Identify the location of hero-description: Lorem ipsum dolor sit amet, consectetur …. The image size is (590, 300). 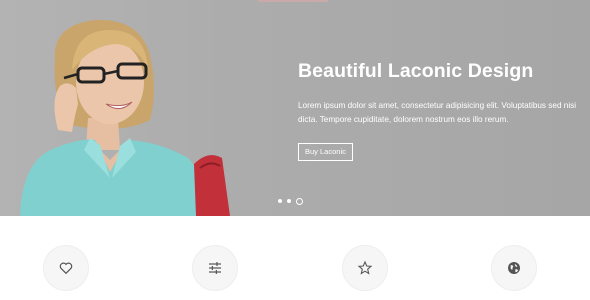
(437, 112).